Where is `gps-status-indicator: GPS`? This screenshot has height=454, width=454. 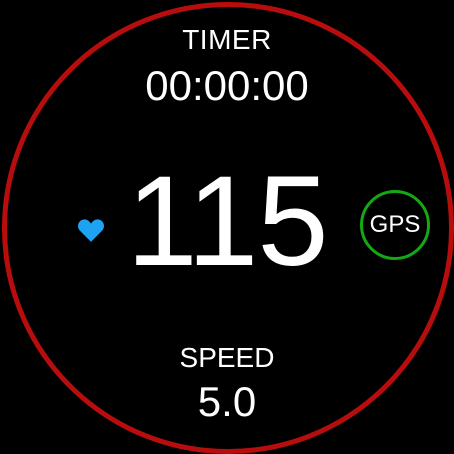
gps-status-indicator: GPS is located at coordinates (395, 225).